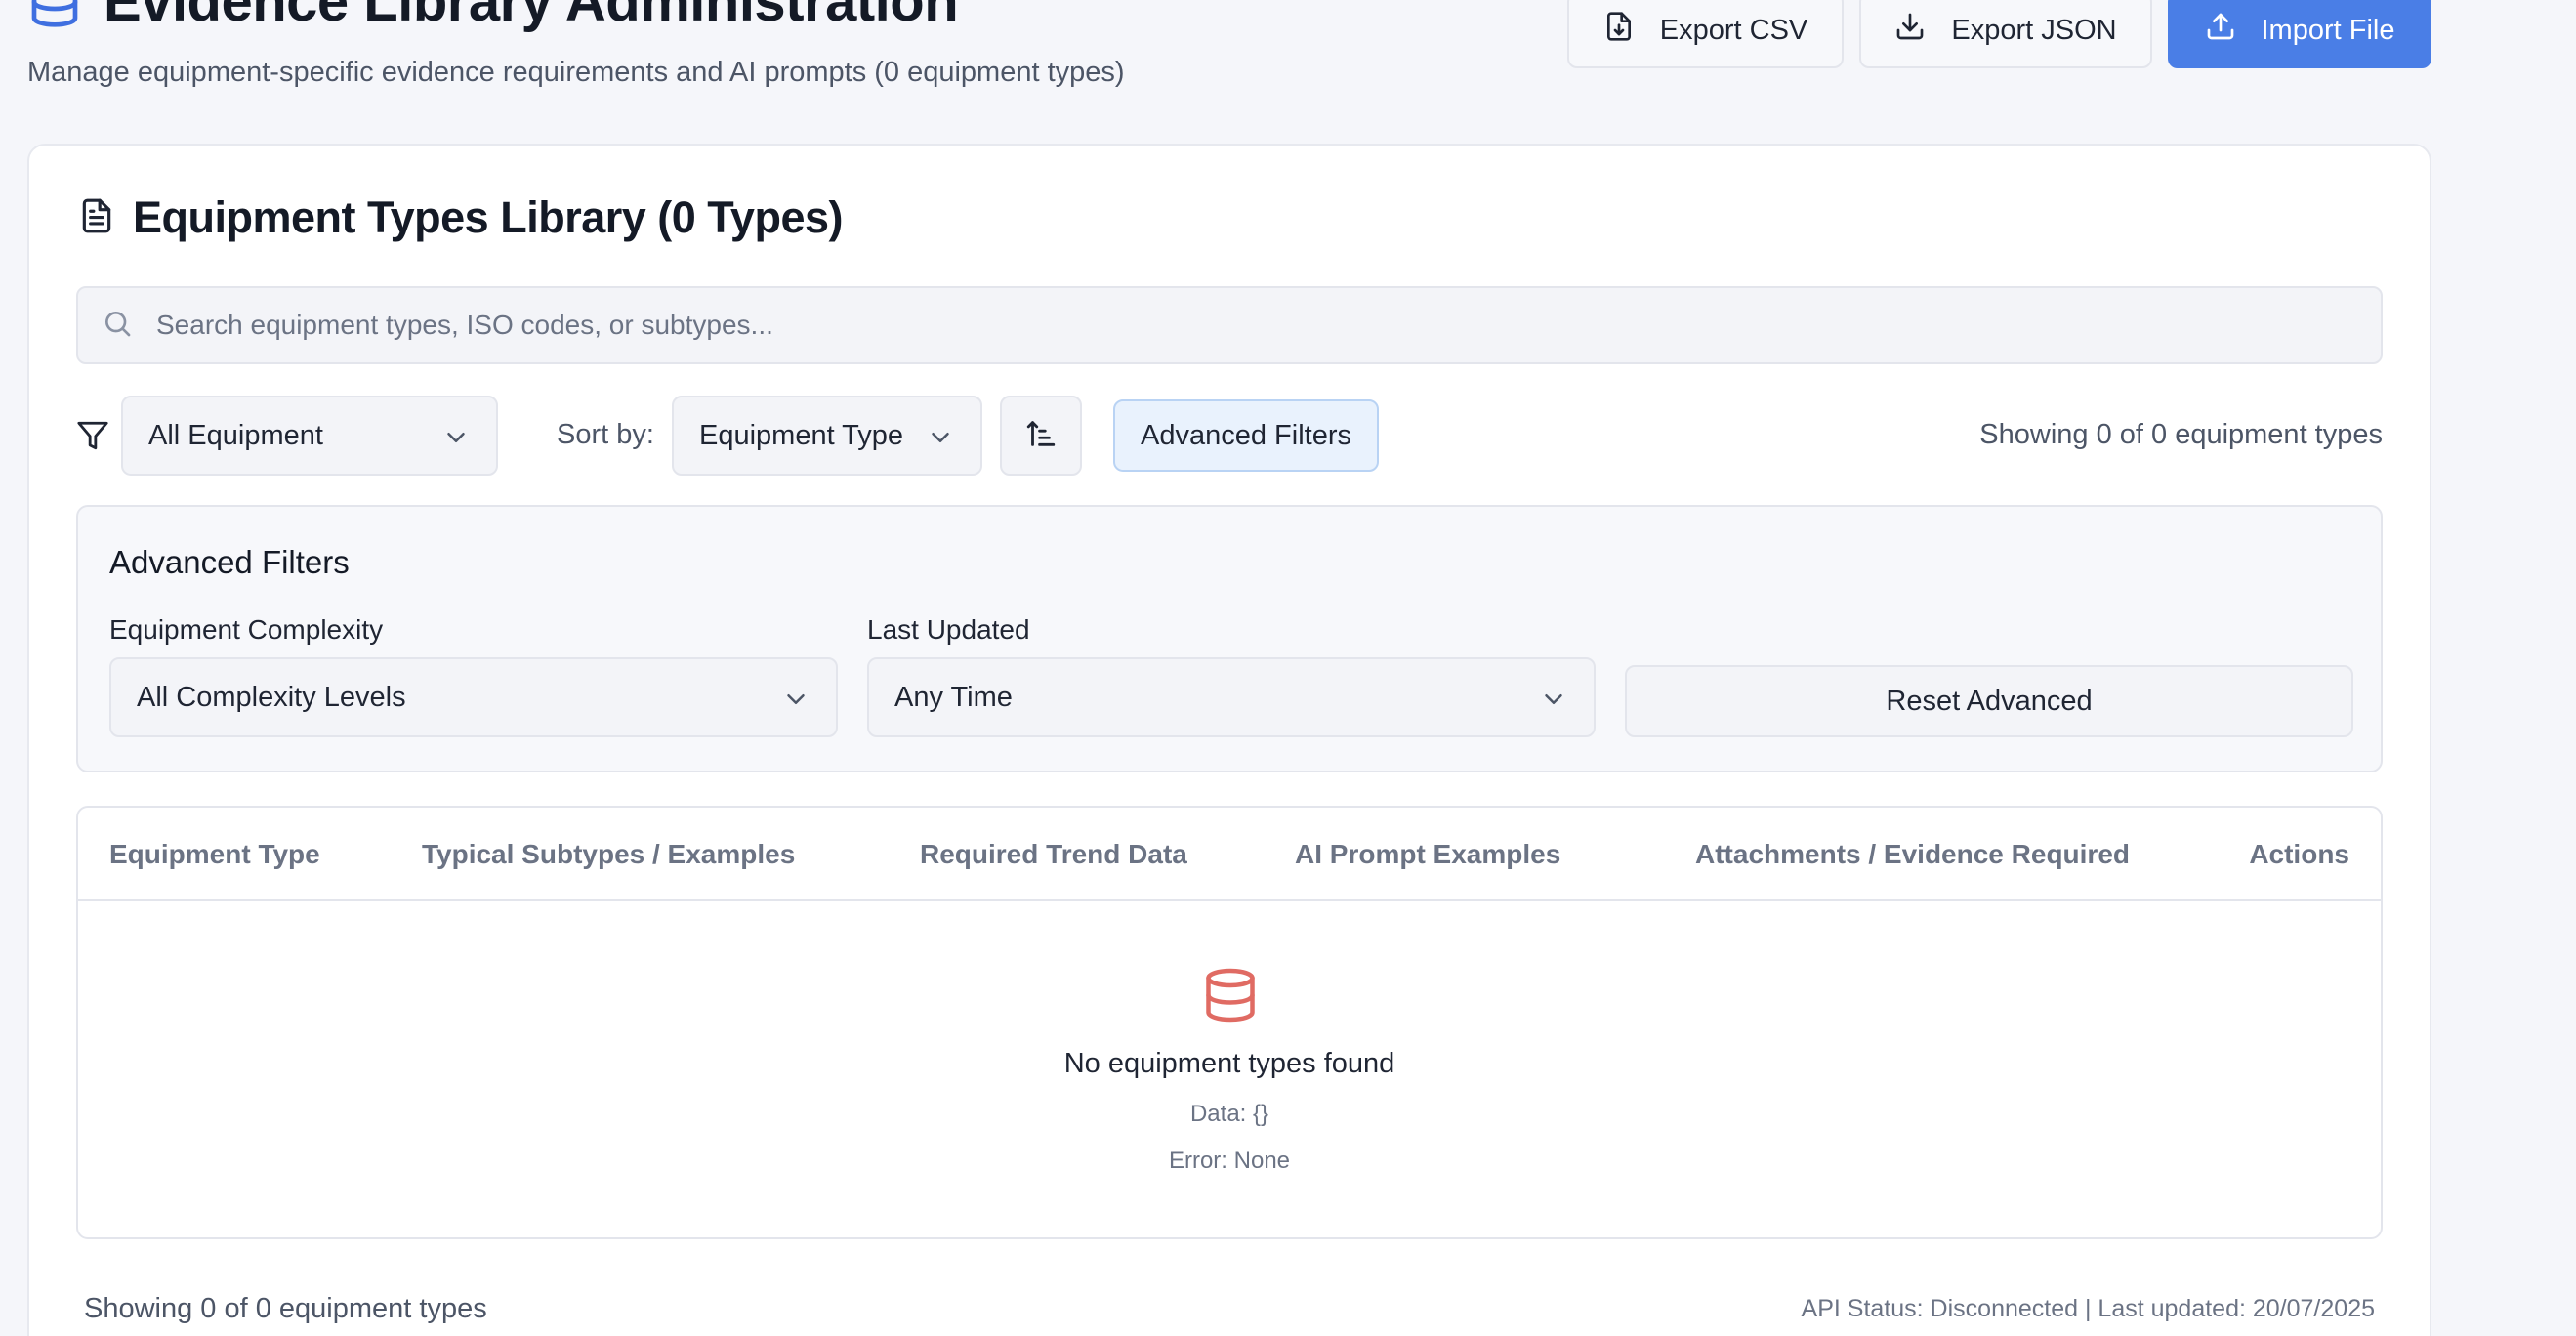  I want to click on complexity-select: All Complexity Levels, so click(473, 697).